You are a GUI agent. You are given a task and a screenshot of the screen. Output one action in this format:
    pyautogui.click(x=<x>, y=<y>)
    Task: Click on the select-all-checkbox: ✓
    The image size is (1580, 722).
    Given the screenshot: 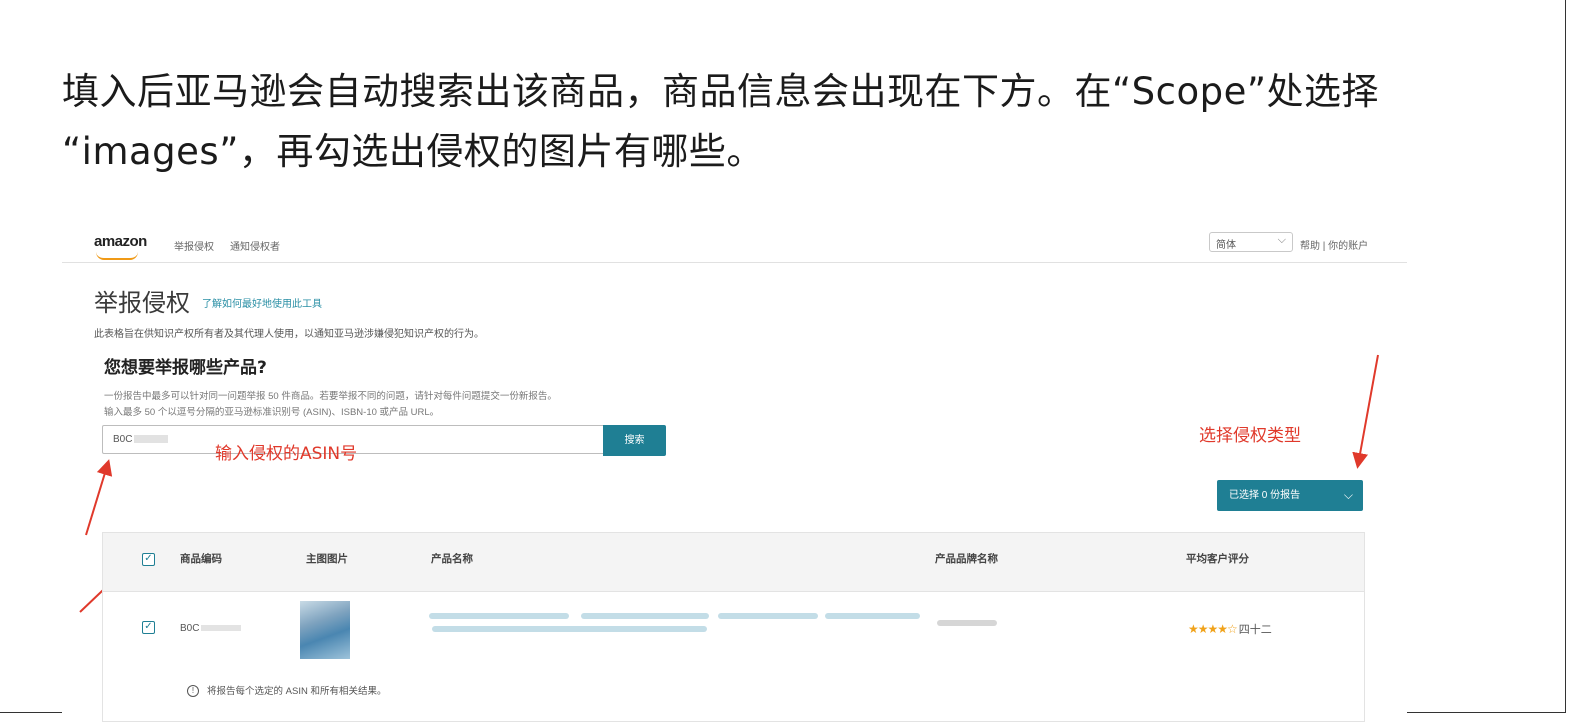 What is the action you would take?
    pyautogui.click(x=148, y=559)
    